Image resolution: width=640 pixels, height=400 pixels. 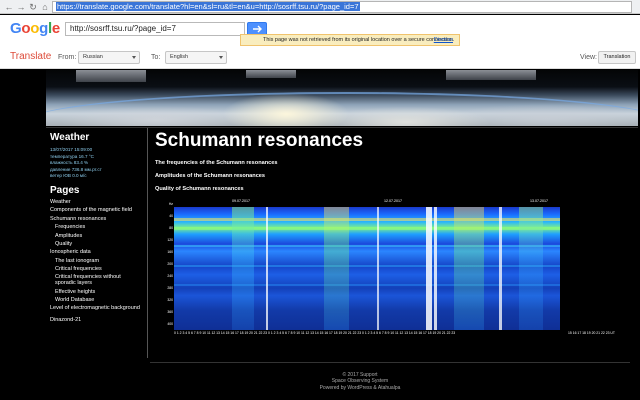 I want to click on header-banner-image, so click(x=342, y=98).